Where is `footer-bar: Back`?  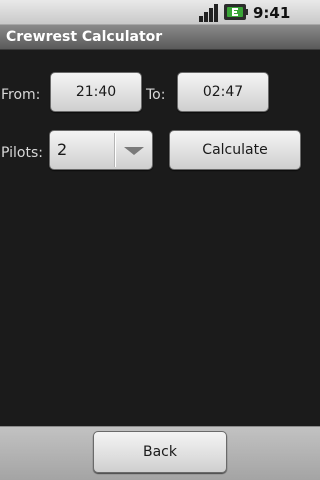 footer-bar: Back is located at coordinates (160, 453).